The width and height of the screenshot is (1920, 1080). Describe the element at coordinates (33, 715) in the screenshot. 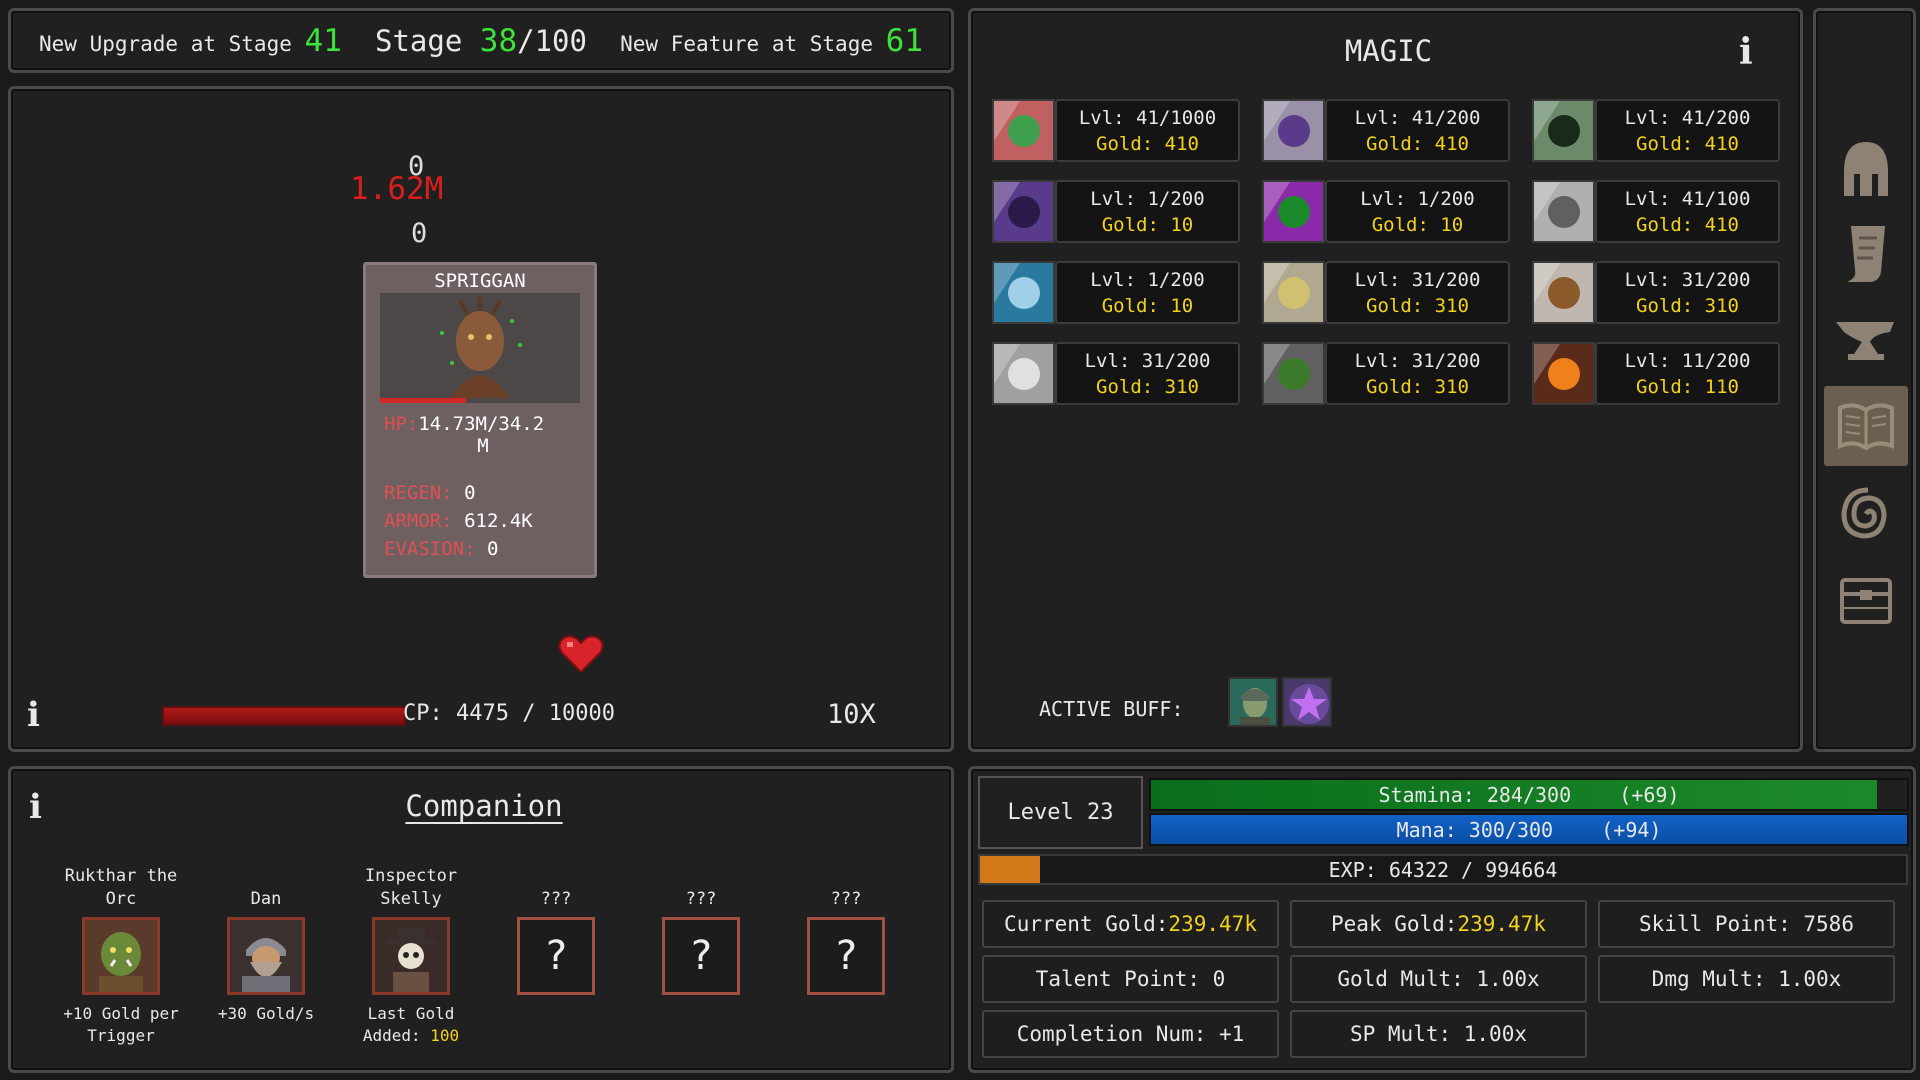

I see `battle-info-icon: i` at that location.